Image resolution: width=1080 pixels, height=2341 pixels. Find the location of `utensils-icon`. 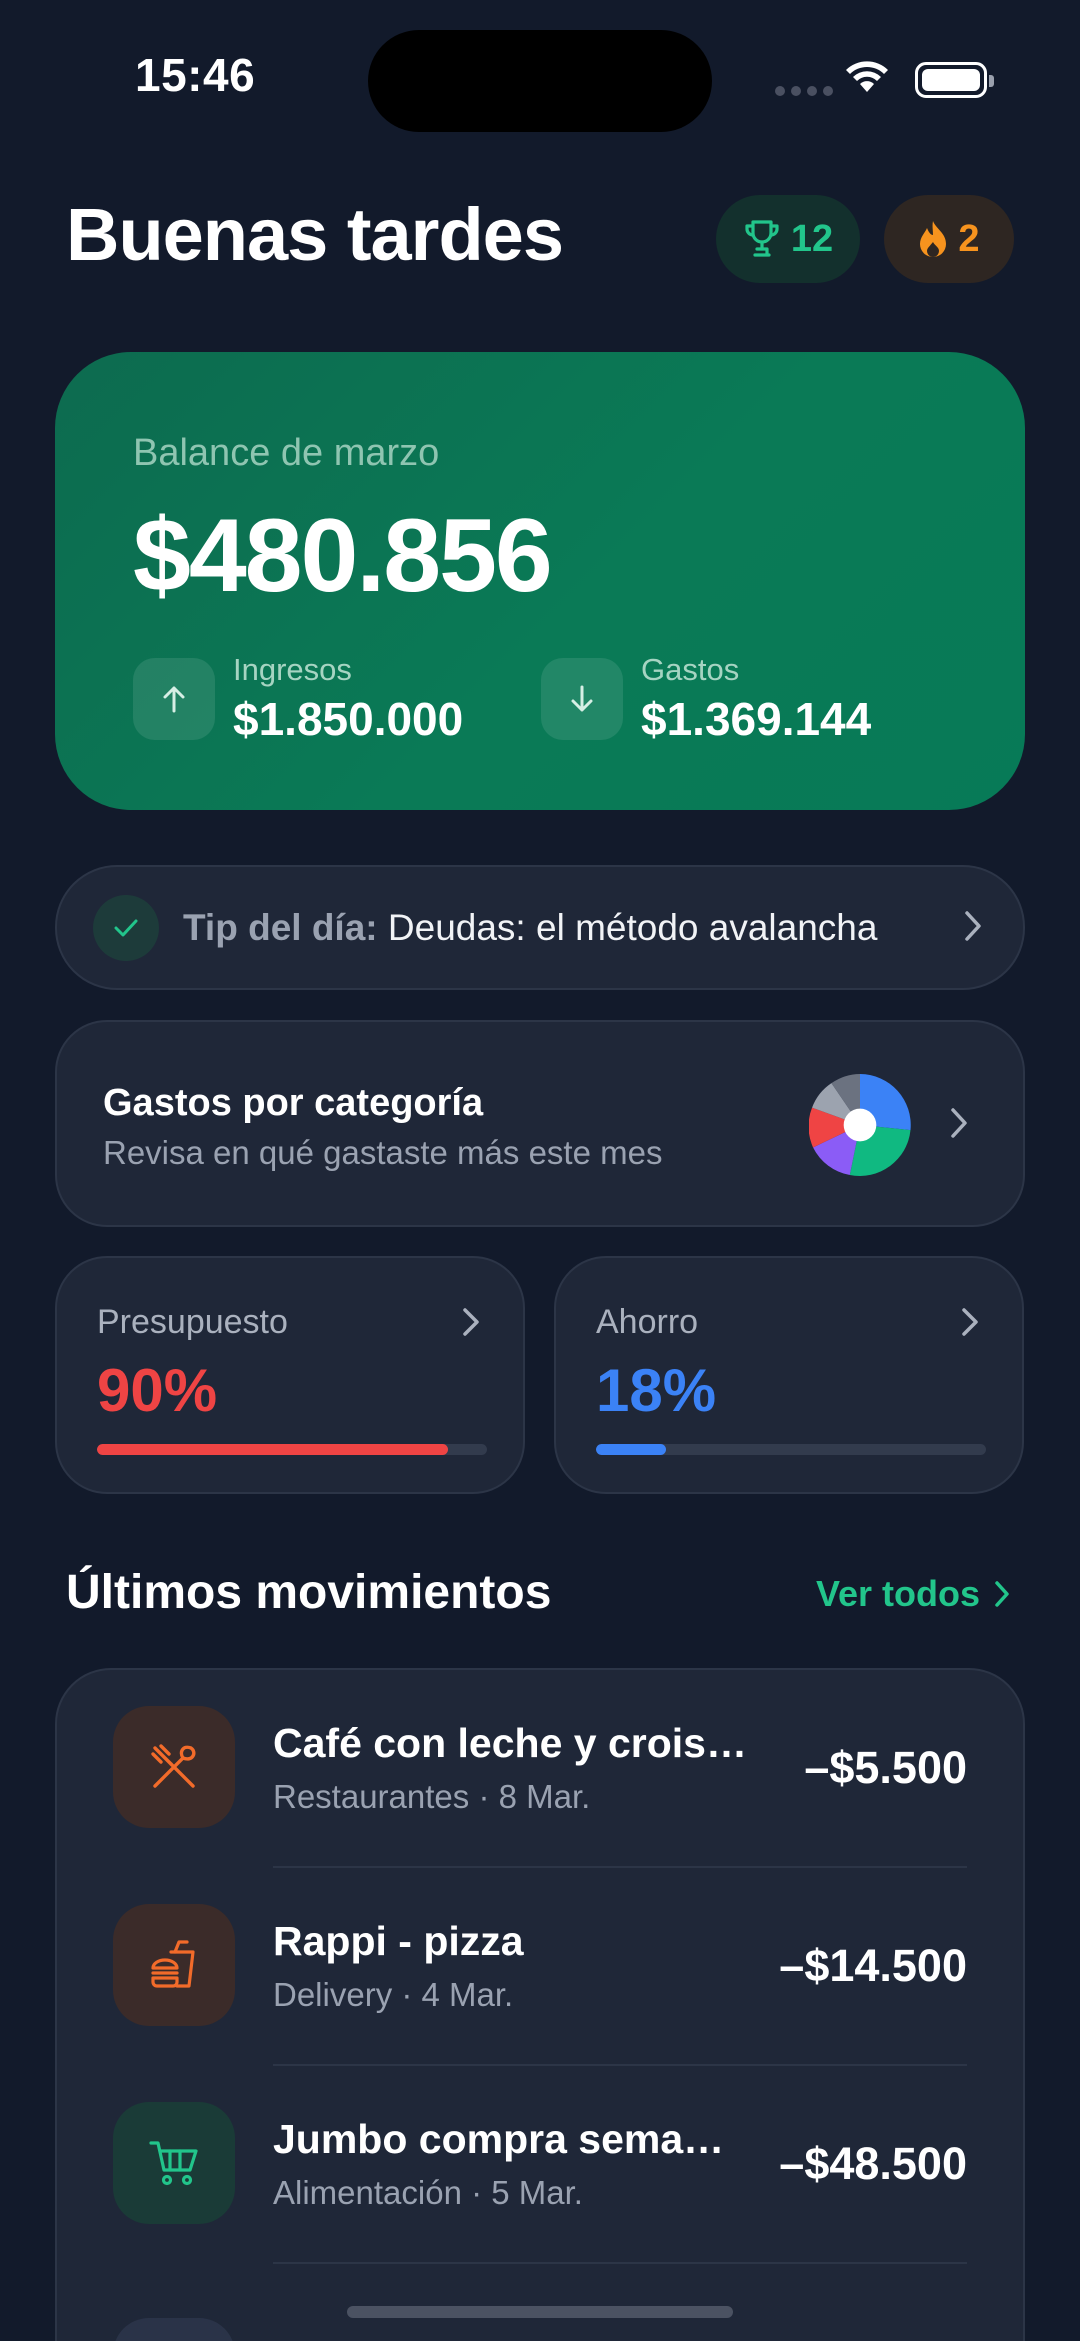

utensils-icon is located at coordinates (174, 1767).